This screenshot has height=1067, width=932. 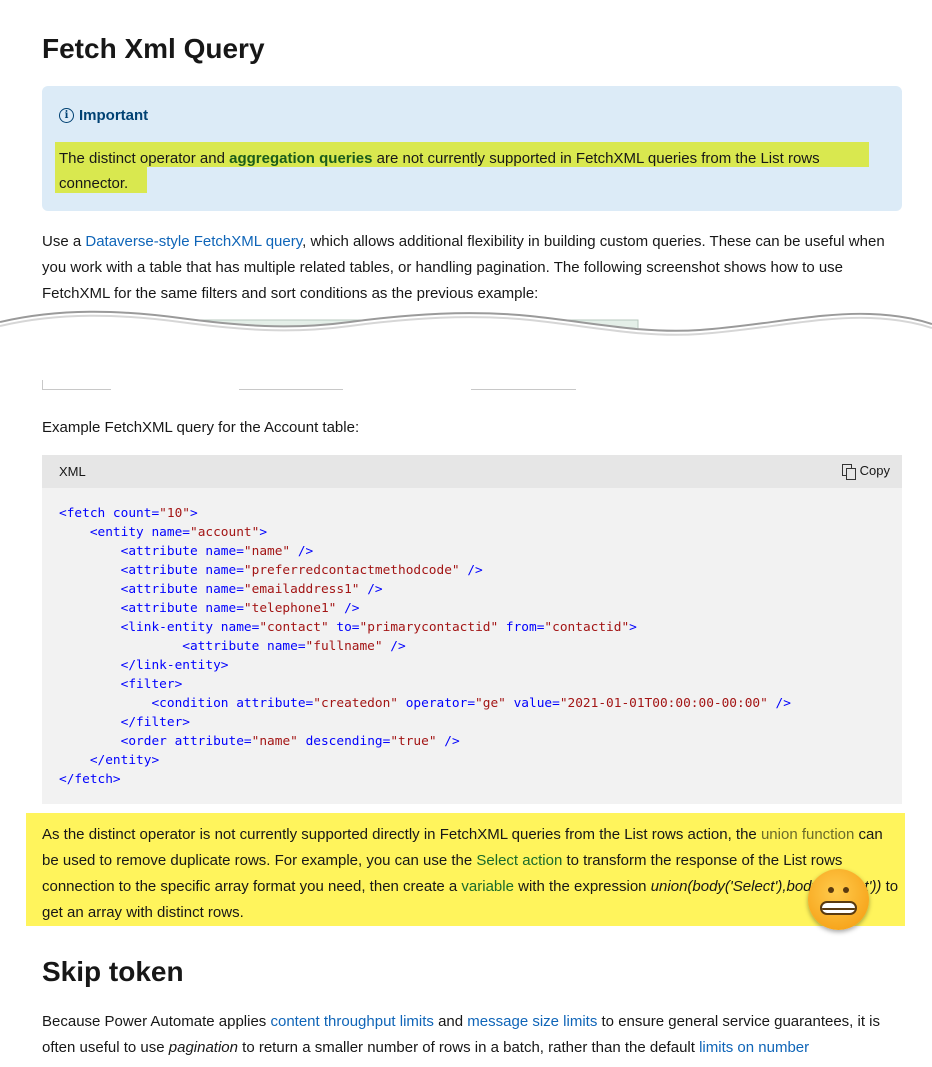 I want to click on code-line: <attribute name="emailaddress1" />, so click(x=221, y=589).